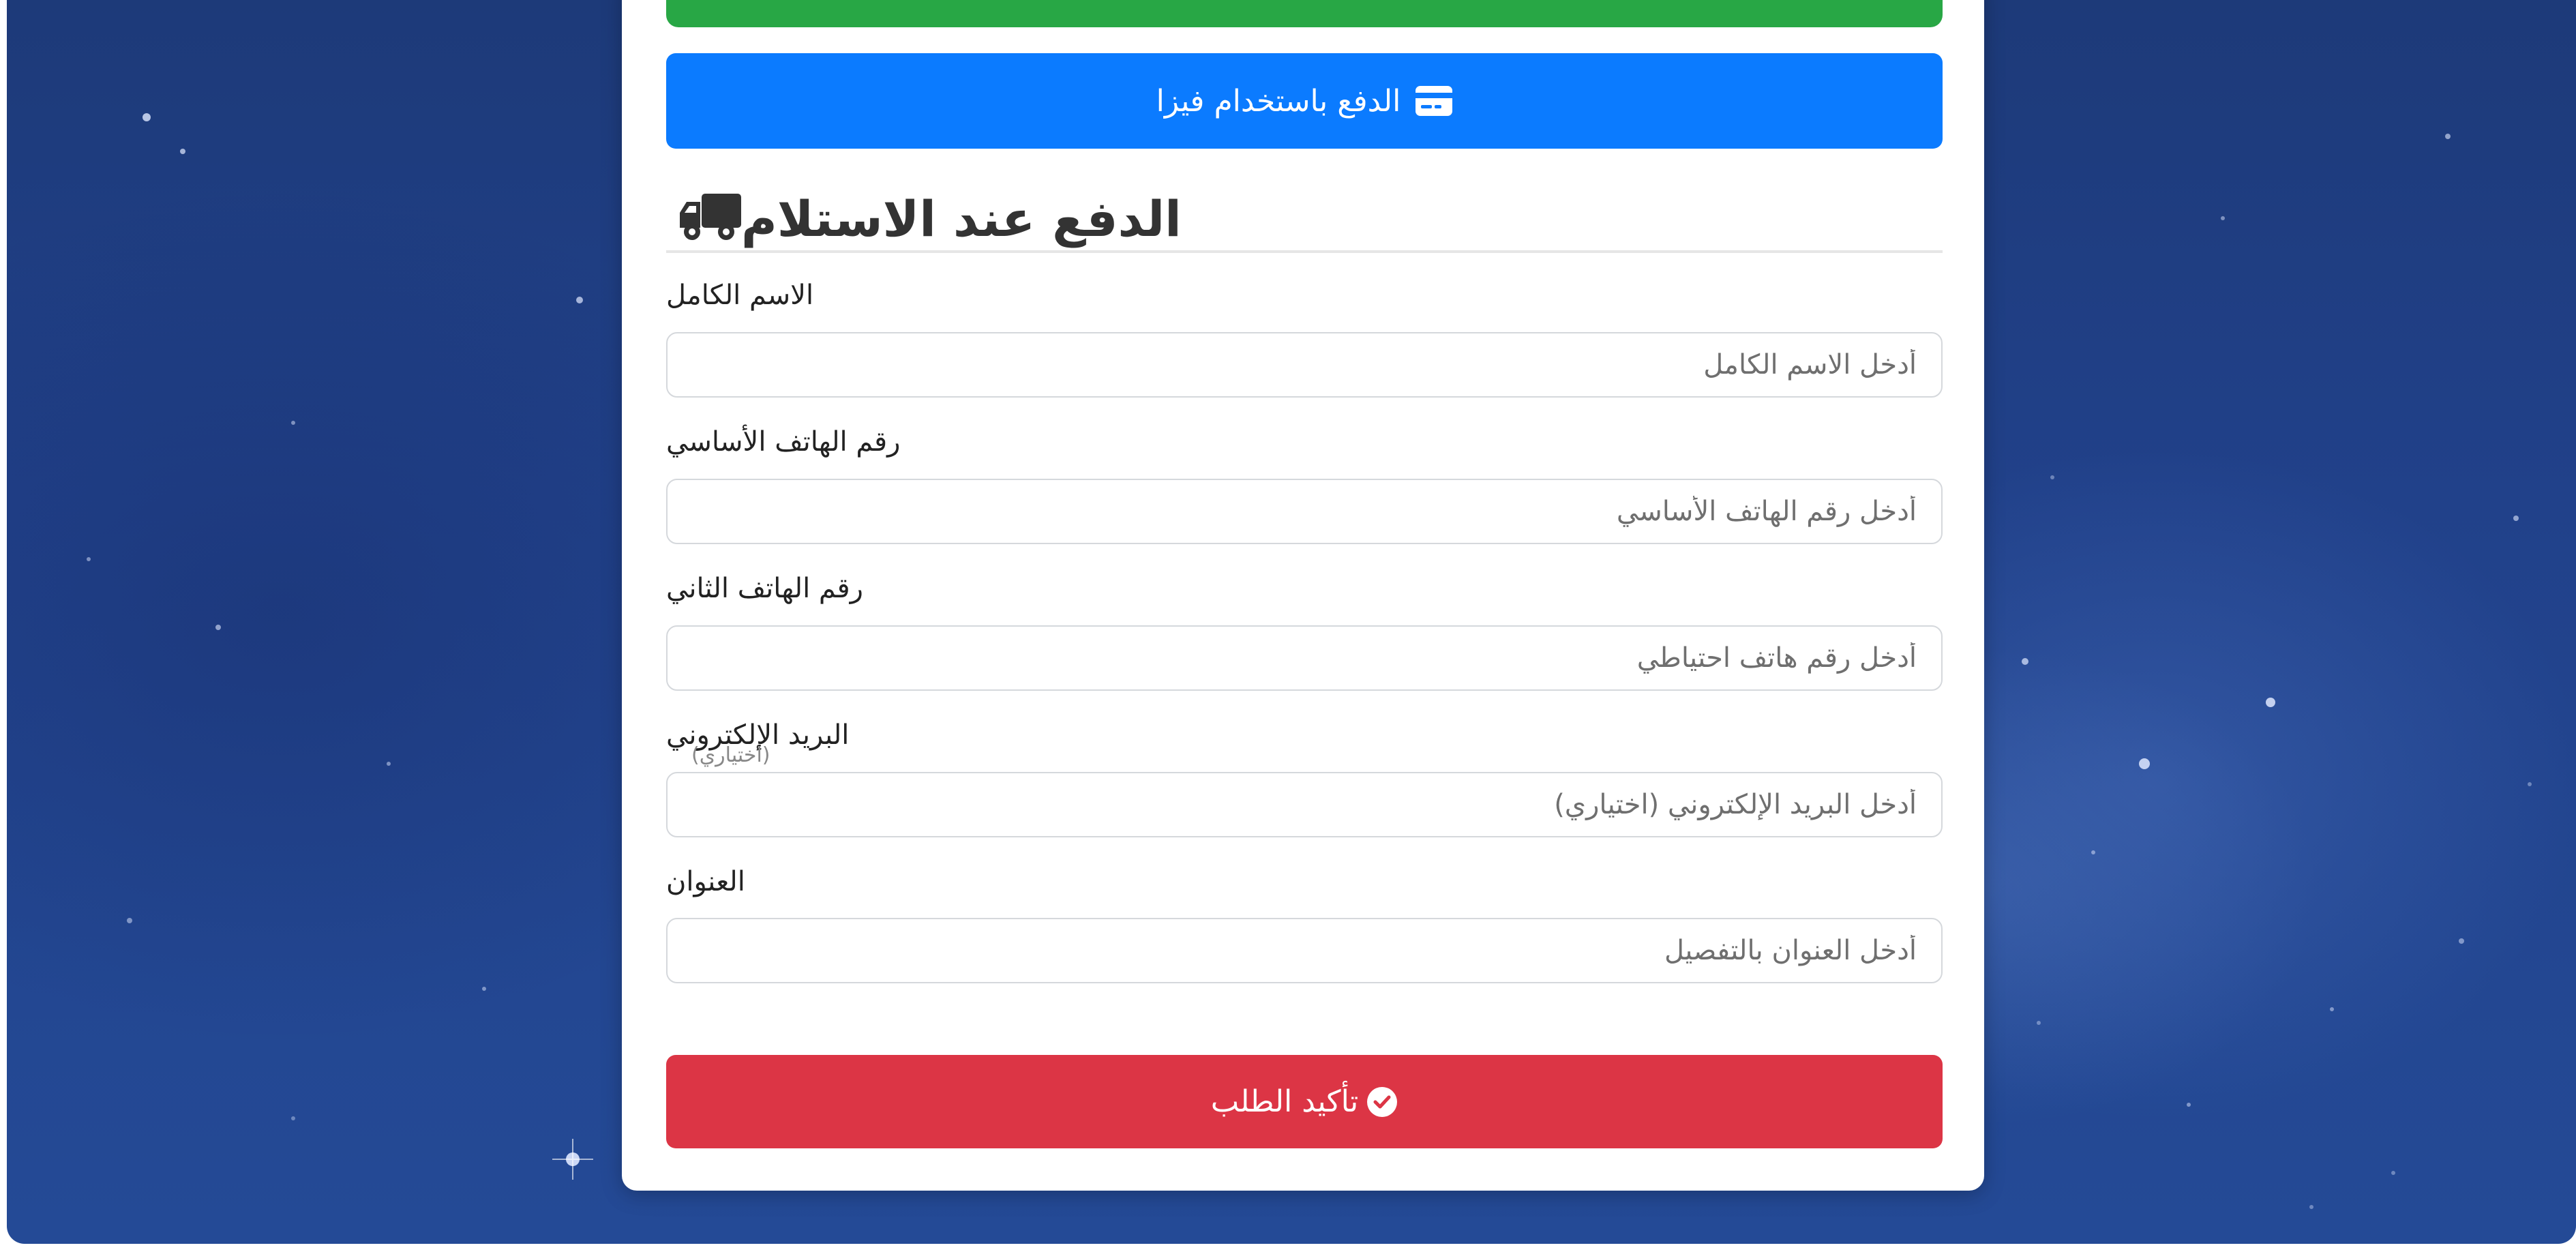 The height and width of the screenshot is (1252, 2576). I want to click on confirm-order-label: تأكيد الطلب, so click(1284, 1101).